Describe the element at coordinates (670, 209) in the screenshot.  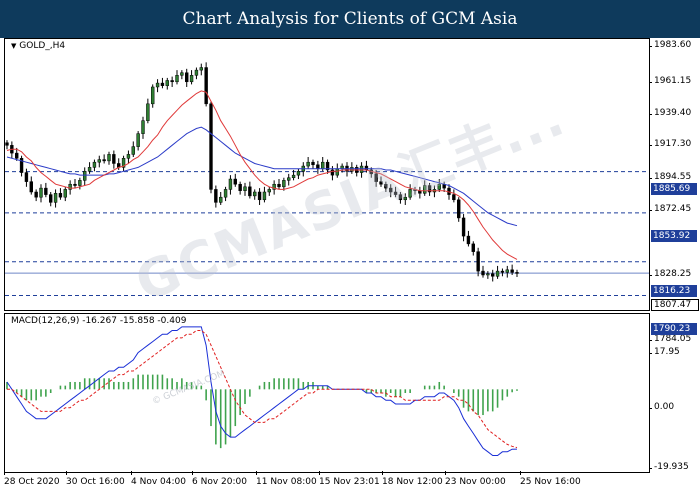
I see `price-tick: 1872.45` at that location.